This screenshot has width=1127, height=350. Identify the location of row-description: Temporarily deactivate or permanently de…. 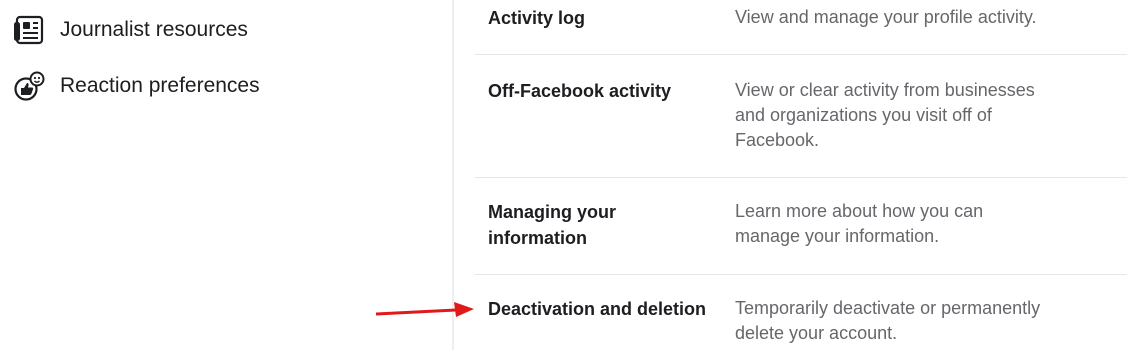
(888, 320).